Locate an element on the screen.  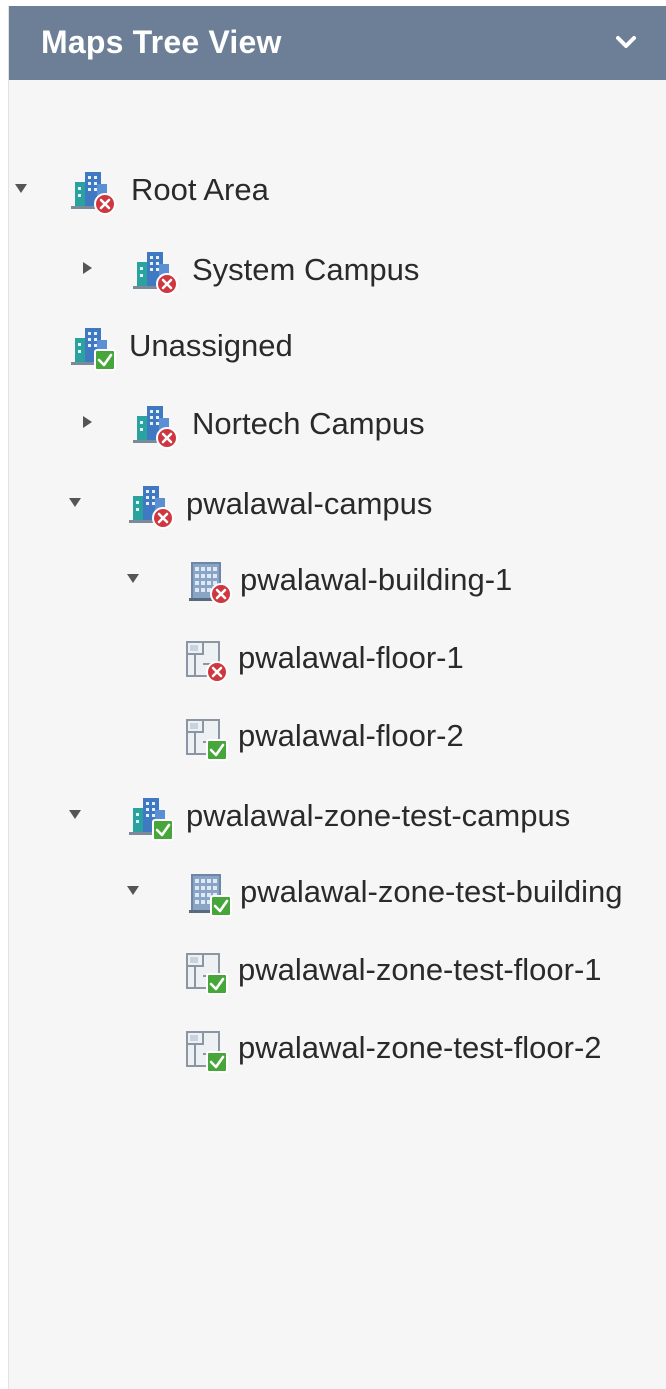
tree-node-pwalawal-building-1: pwalawal-building-1 is located at coordinates (337, 580).